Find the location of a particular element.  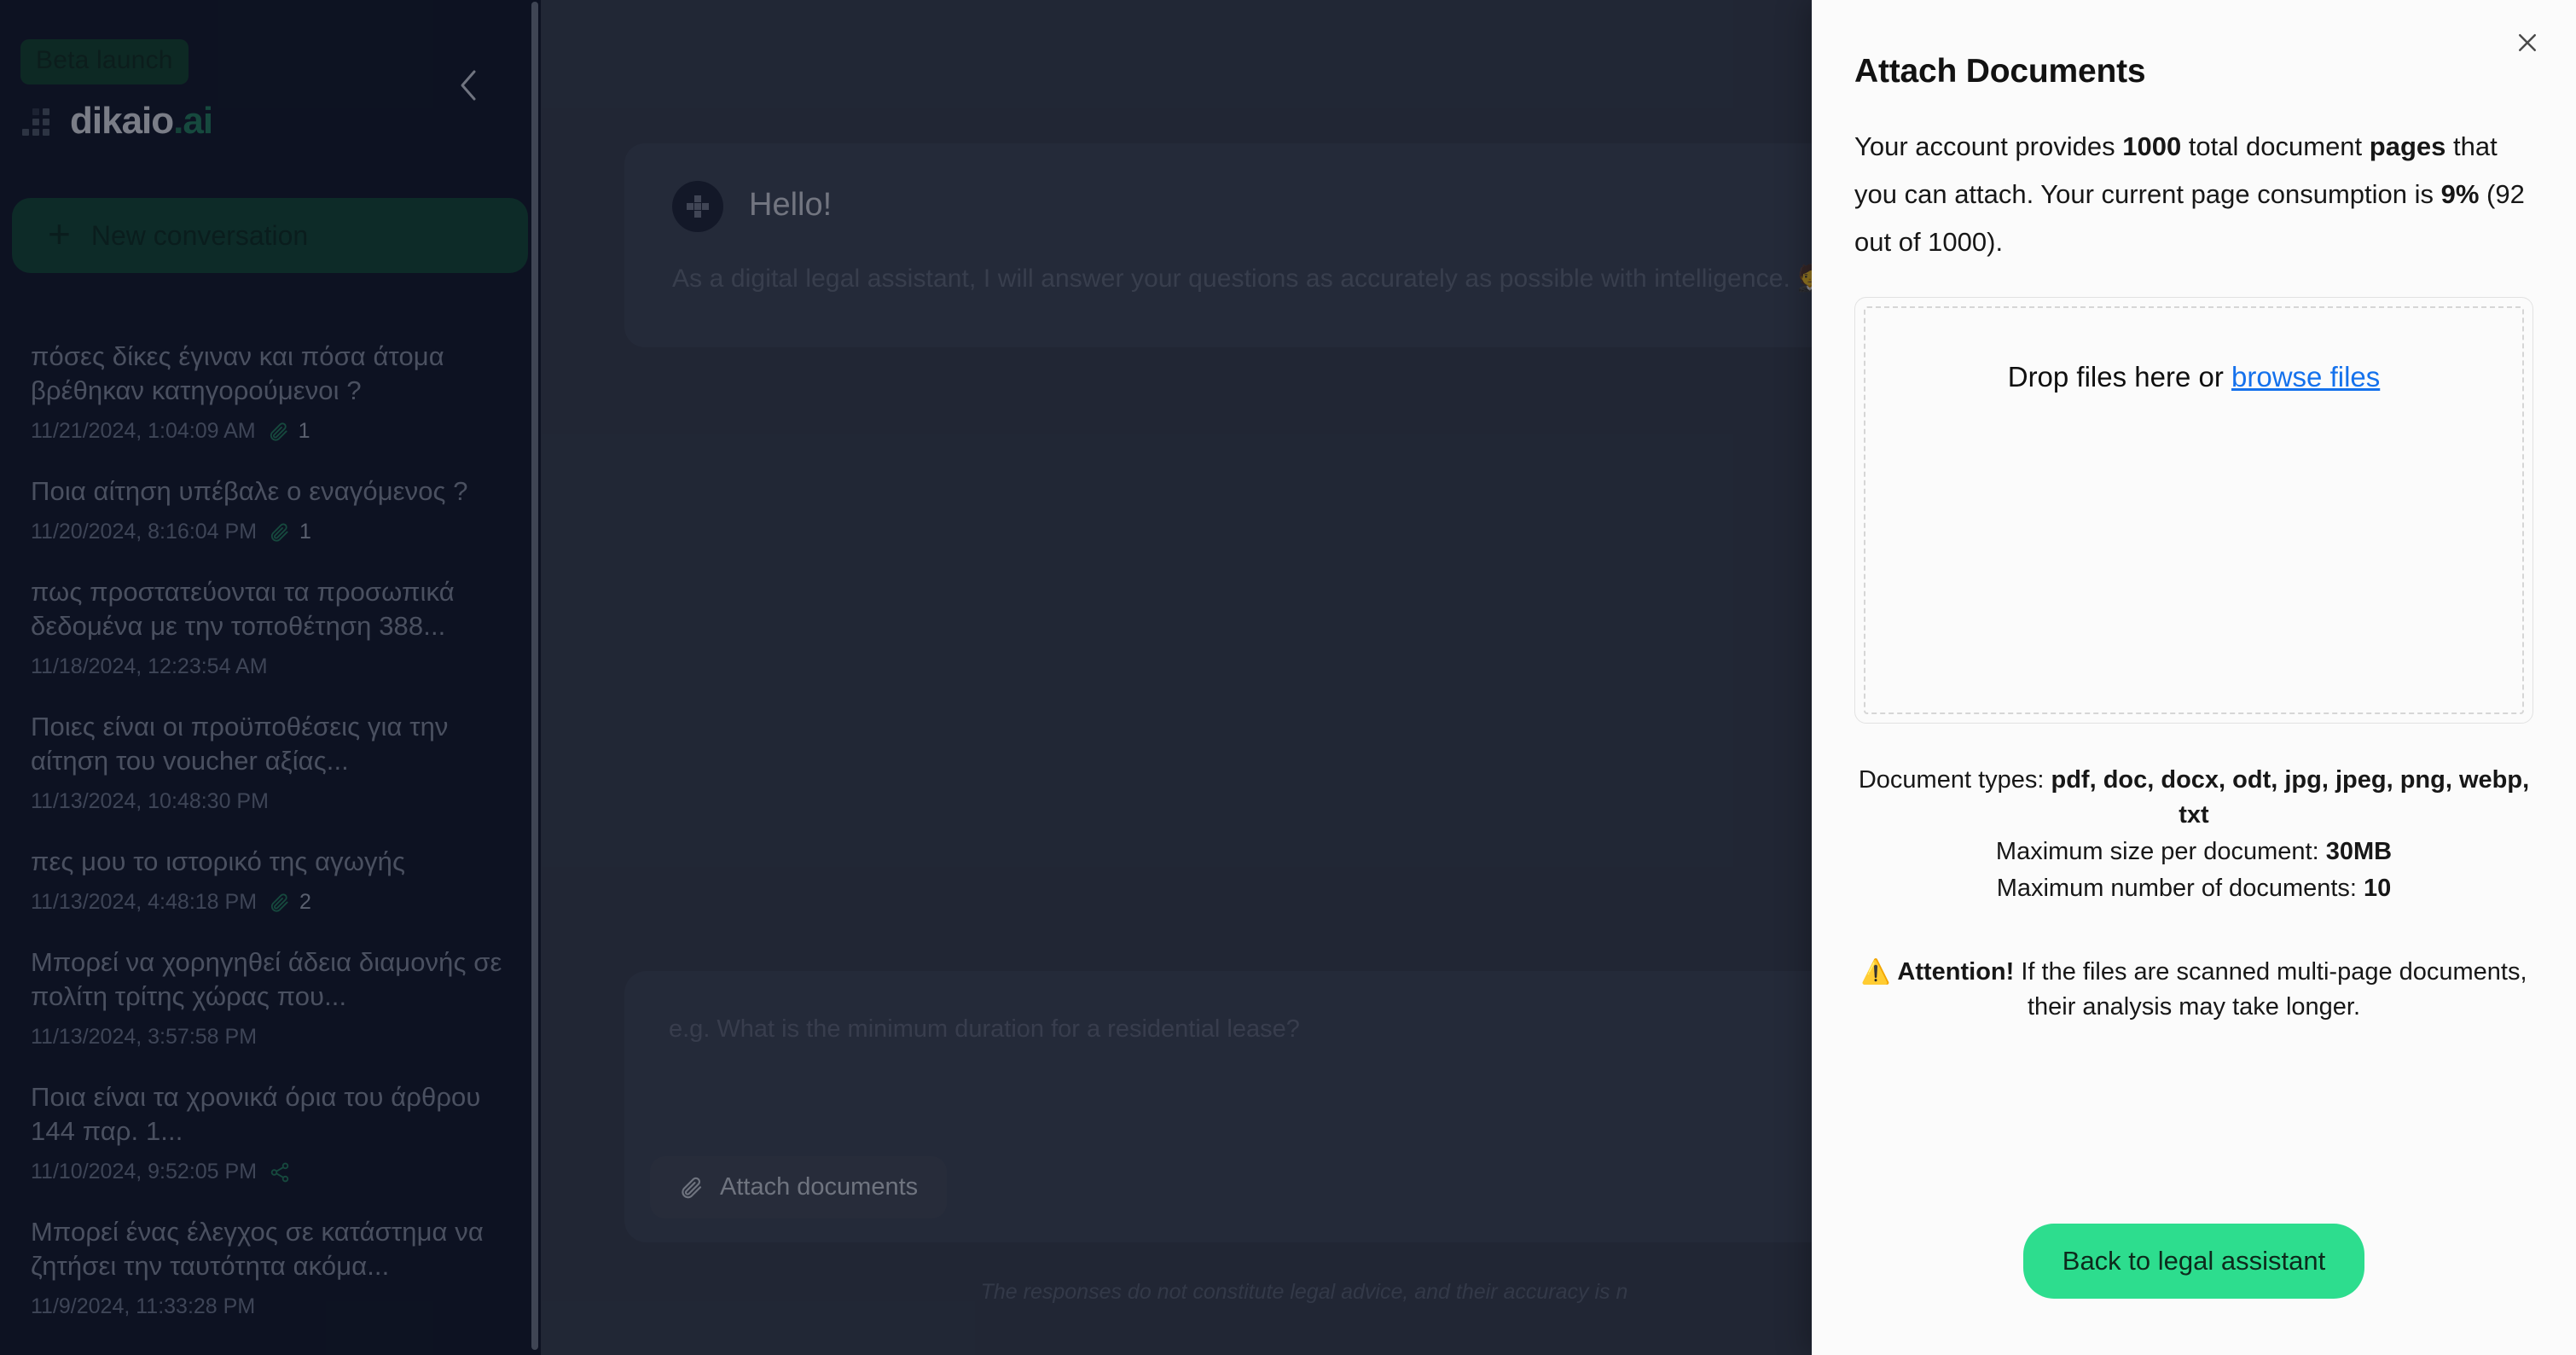

dropzone-text: Drop files here or browse files is located at coordinates (2194, 377).